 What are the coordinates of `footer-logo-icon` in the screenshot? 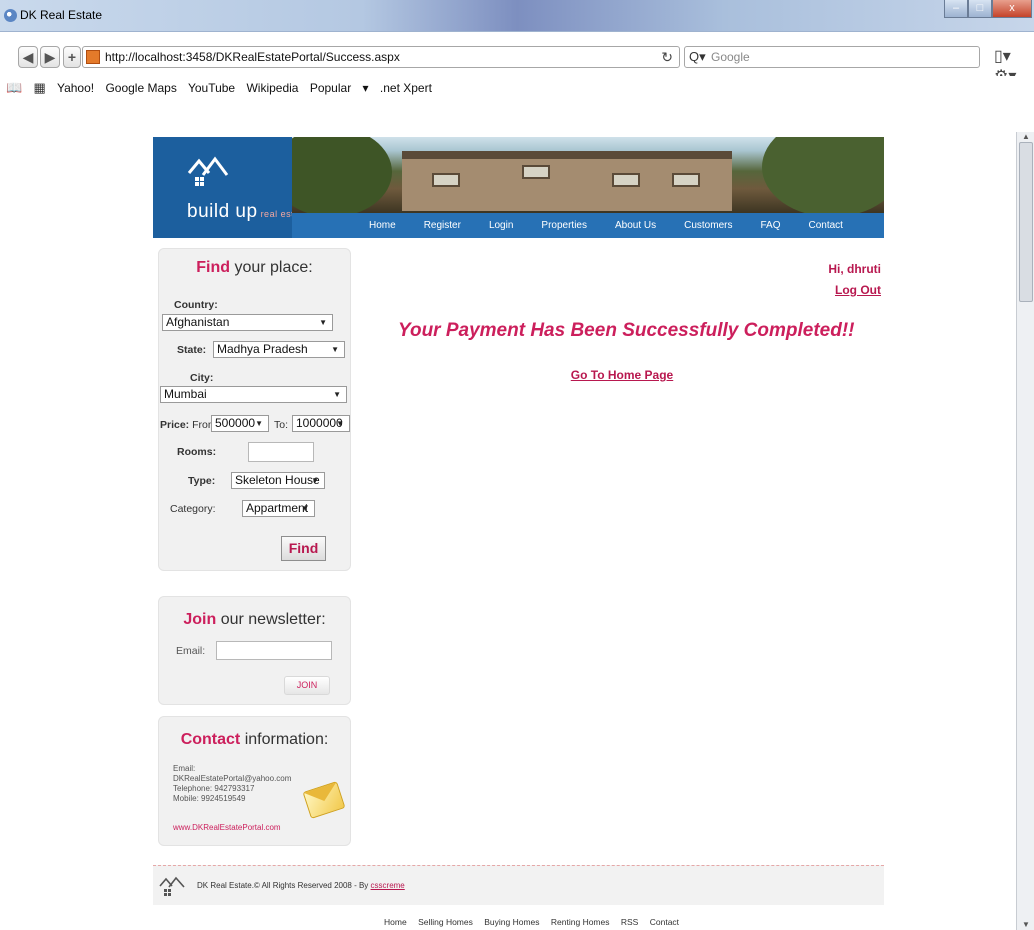 It's located at (172, 886).